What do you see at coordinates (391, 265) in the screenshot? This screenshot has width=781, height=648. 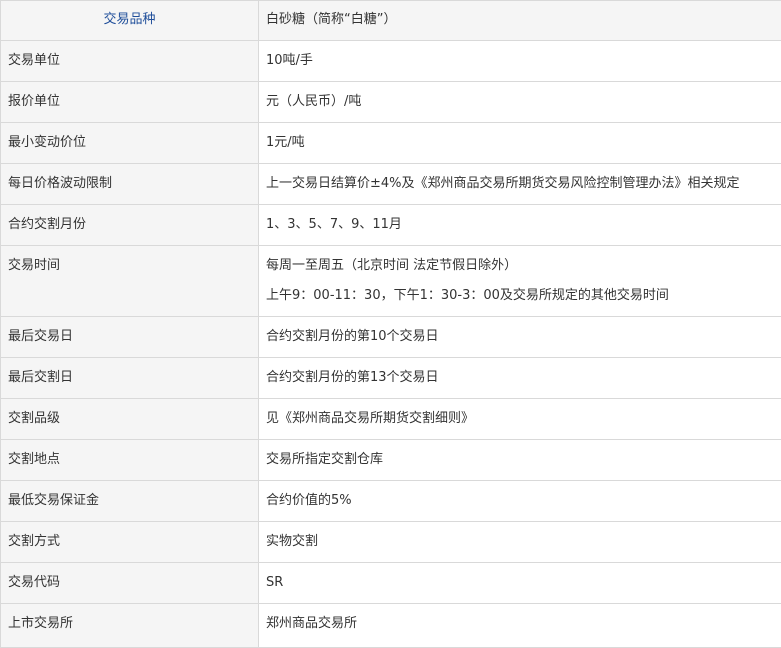 I see `row-value: 每周一至周五（北京时间 法定节假日除外）` at bounding box center [391, 265].